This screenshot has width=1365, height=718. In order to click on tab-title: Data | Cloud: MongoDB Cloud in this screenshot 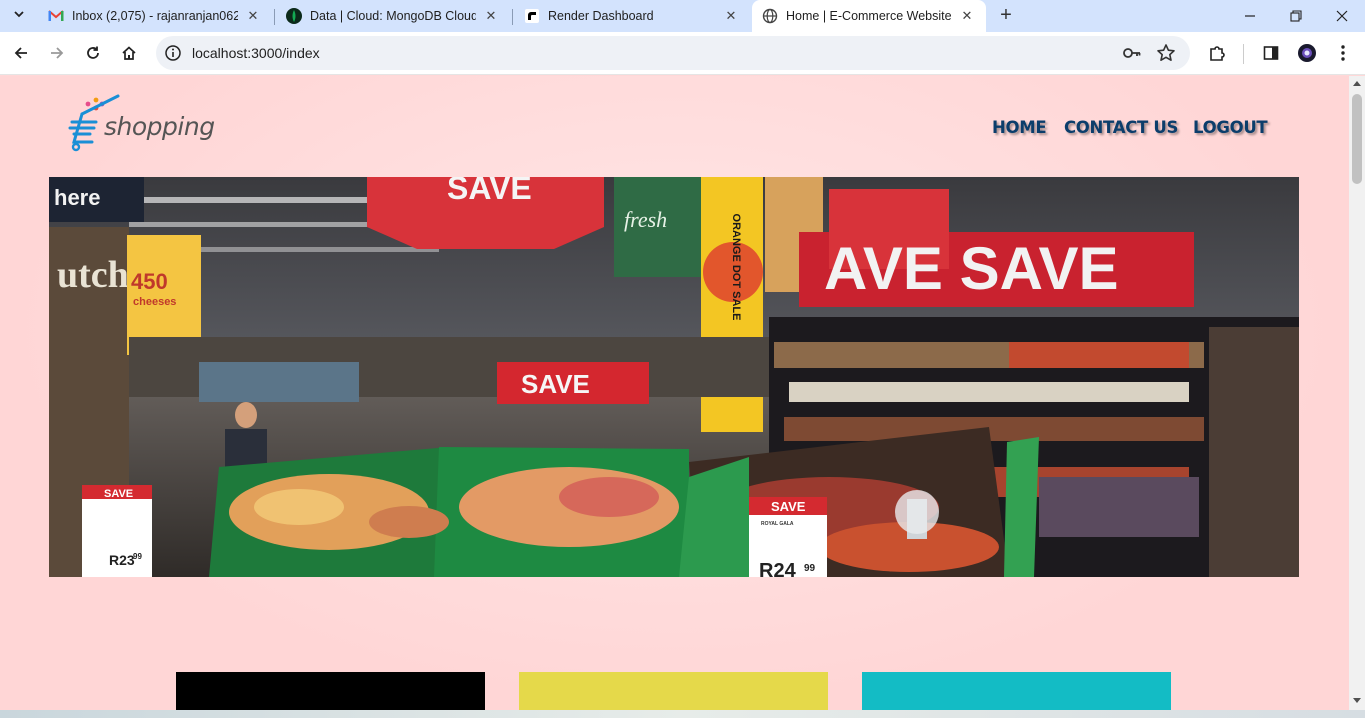, I will do `click(393, 16)`.